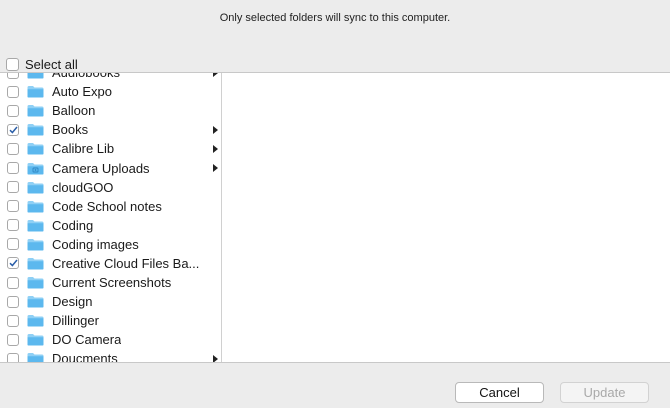  What do you see at coordinates (51, 64) in the screenshot?
I see `select-all-label: Select all` at bounding box center [51, 64].